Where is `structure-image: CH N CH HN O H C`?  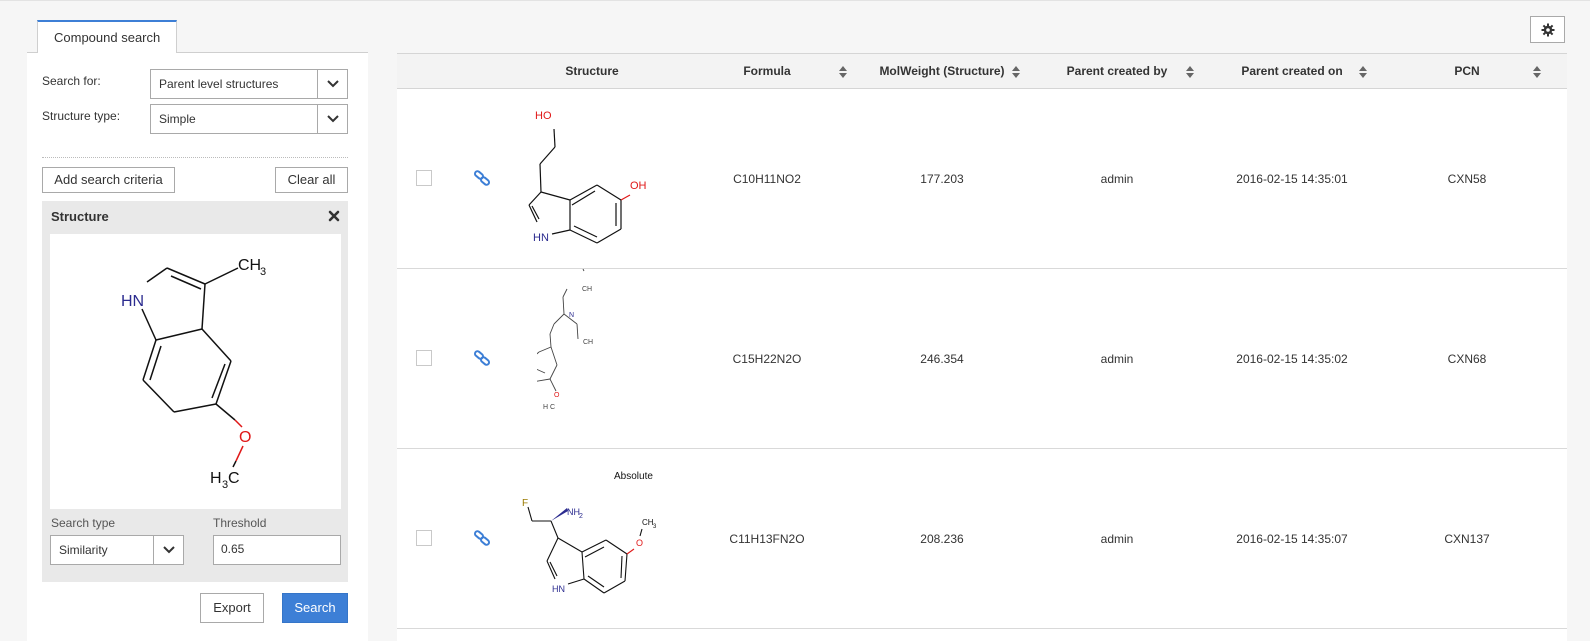 structure-image: CH N CH HN O H C is located at coordinates (597, 359).